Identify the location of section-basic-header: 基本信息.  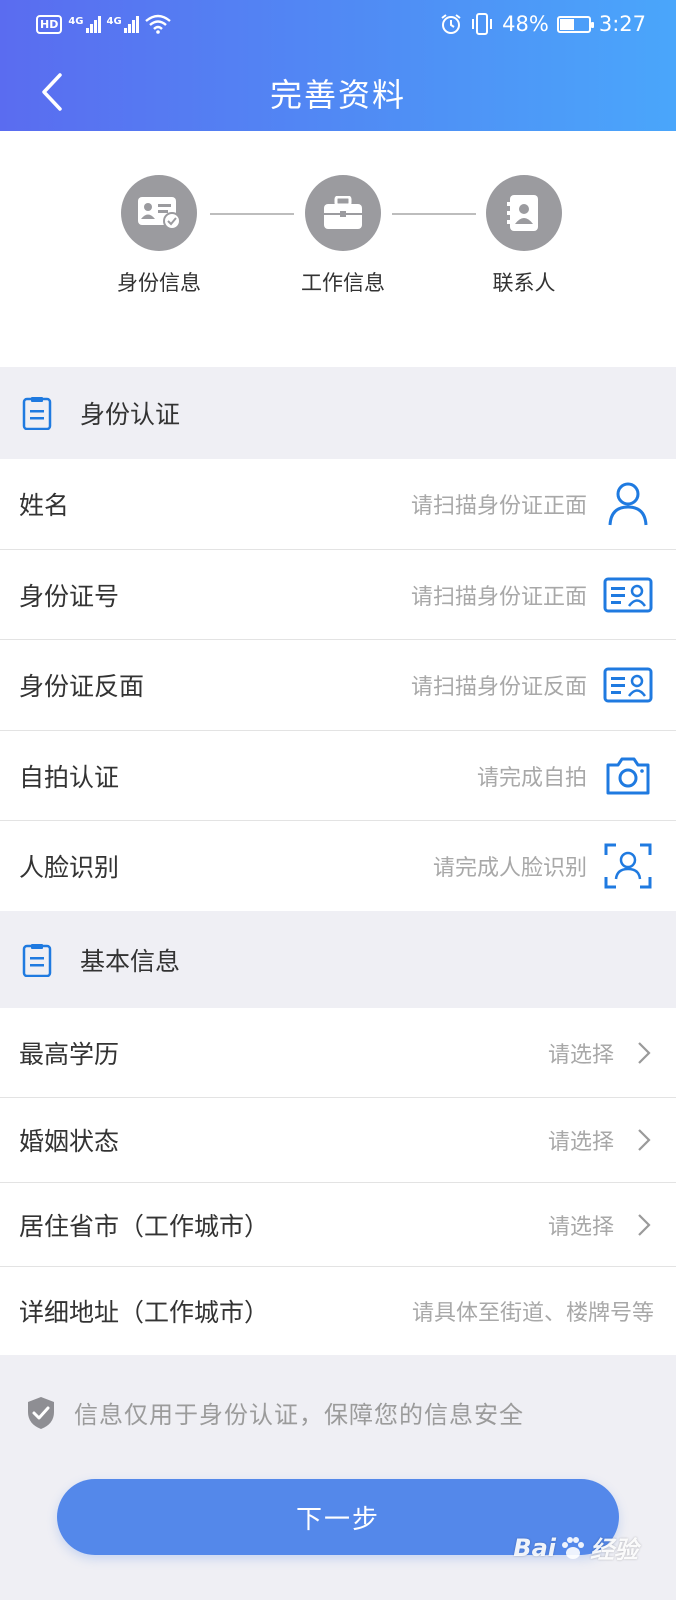
(338, 959).